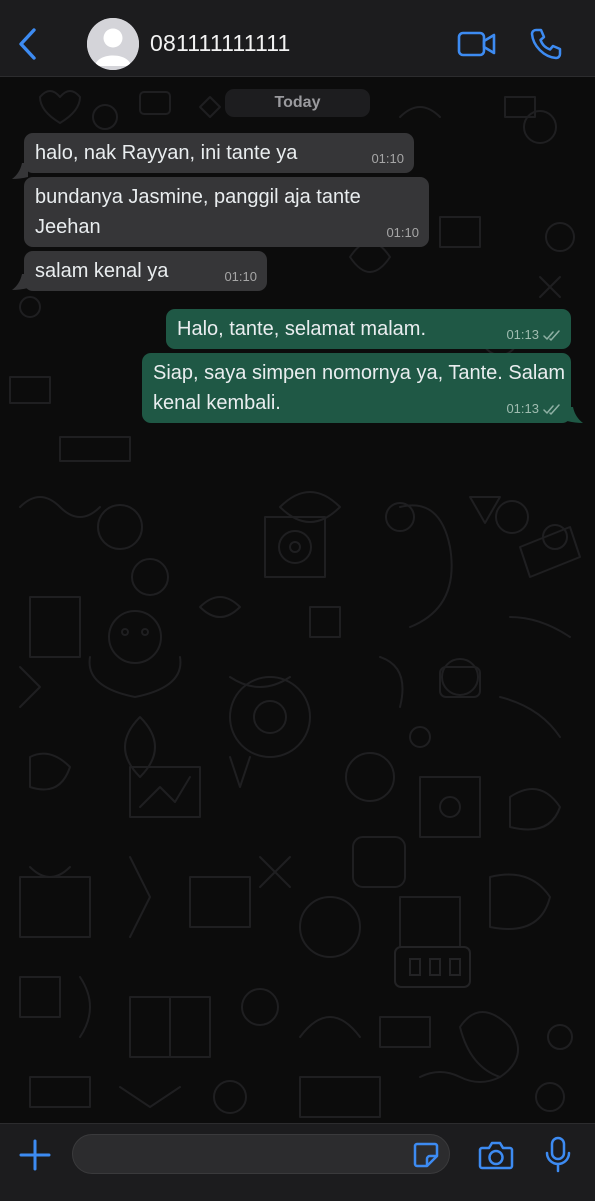 This screenshot has height=1201, width=595. Describe the element at coordinates (261, 1154) in the screenshot. I see `message-input` at that location.